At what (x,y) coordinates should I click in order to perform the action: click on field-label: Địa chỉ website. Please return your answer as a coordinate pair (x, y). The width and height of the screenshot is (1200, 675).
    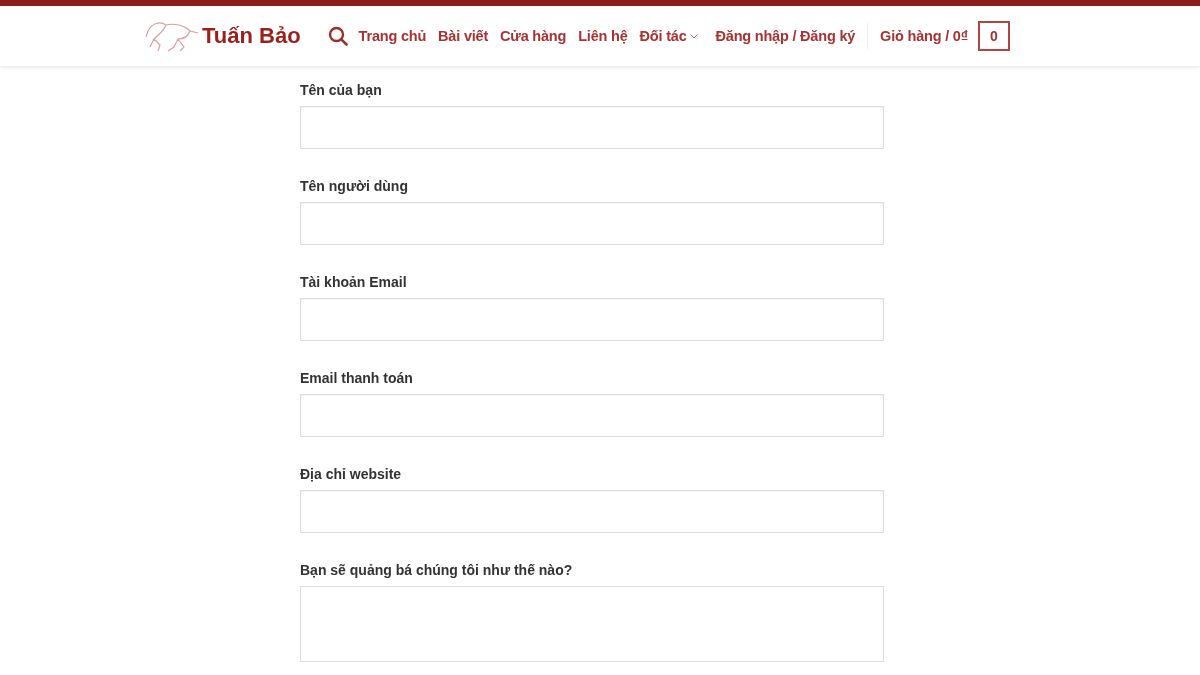
    Looking at the image, I should click on (351, 474).